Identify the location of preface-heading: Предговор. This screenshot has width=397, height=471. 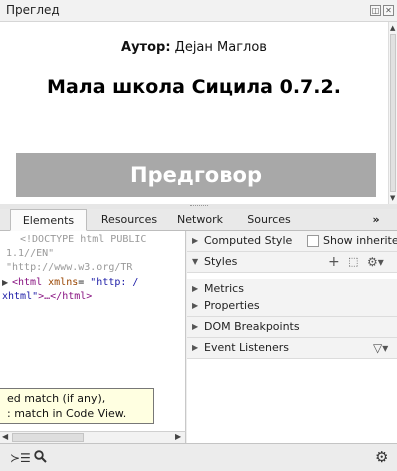
(196, 175).